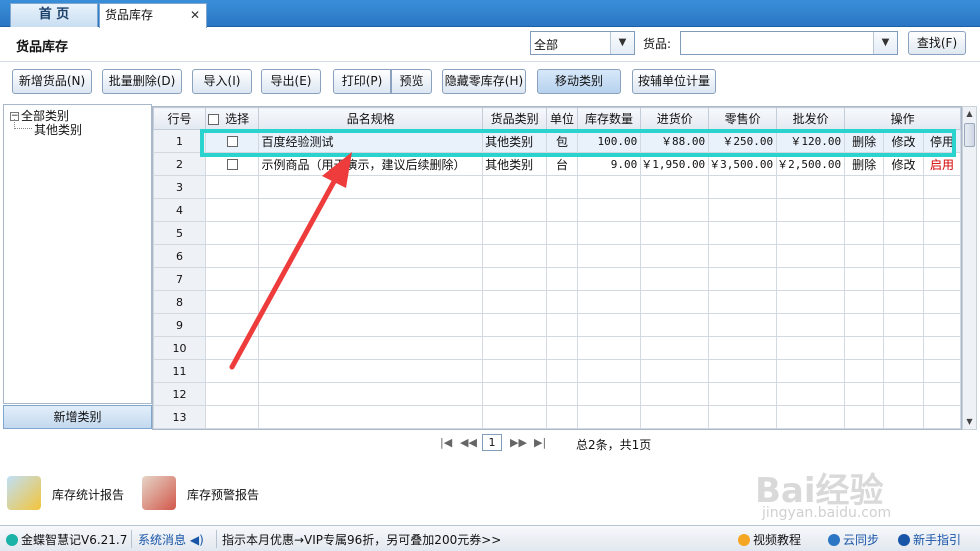 This screenshot has width=980, height=551. What do you see at coordinates (153, 15) in the screenshot?
I see `tab-inventory: 货品库存 ✕` at bounding box center [153, 15].